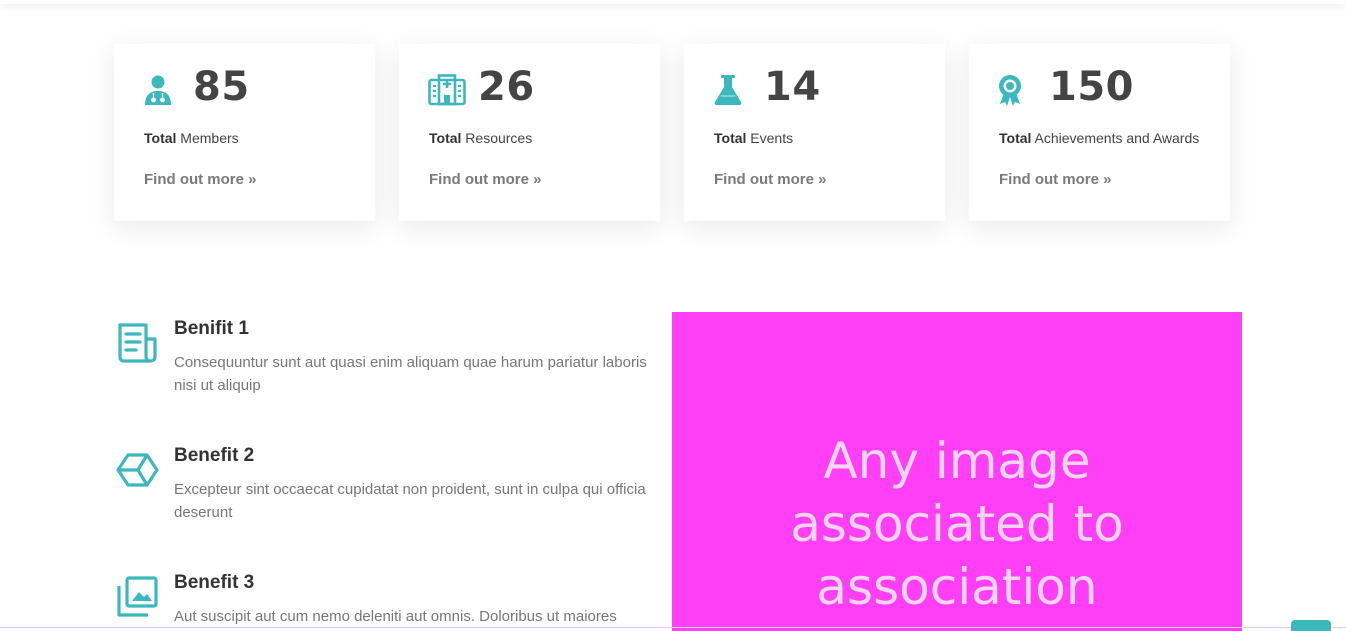  Describe the element at coordinates (137, 469) in the screenshot. I see `cube-icon` at that location.